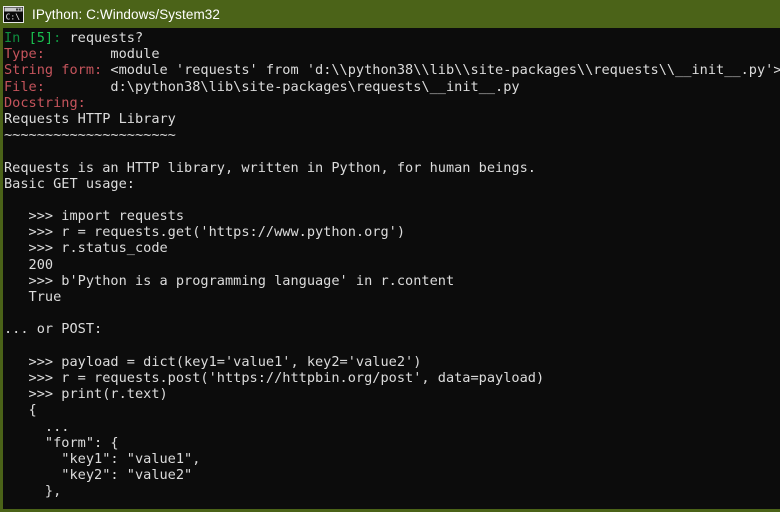  What do you see at coordinates (53, 70) in the screenshot?
I see `info-label: String form:` at bounding box center [53, 70].